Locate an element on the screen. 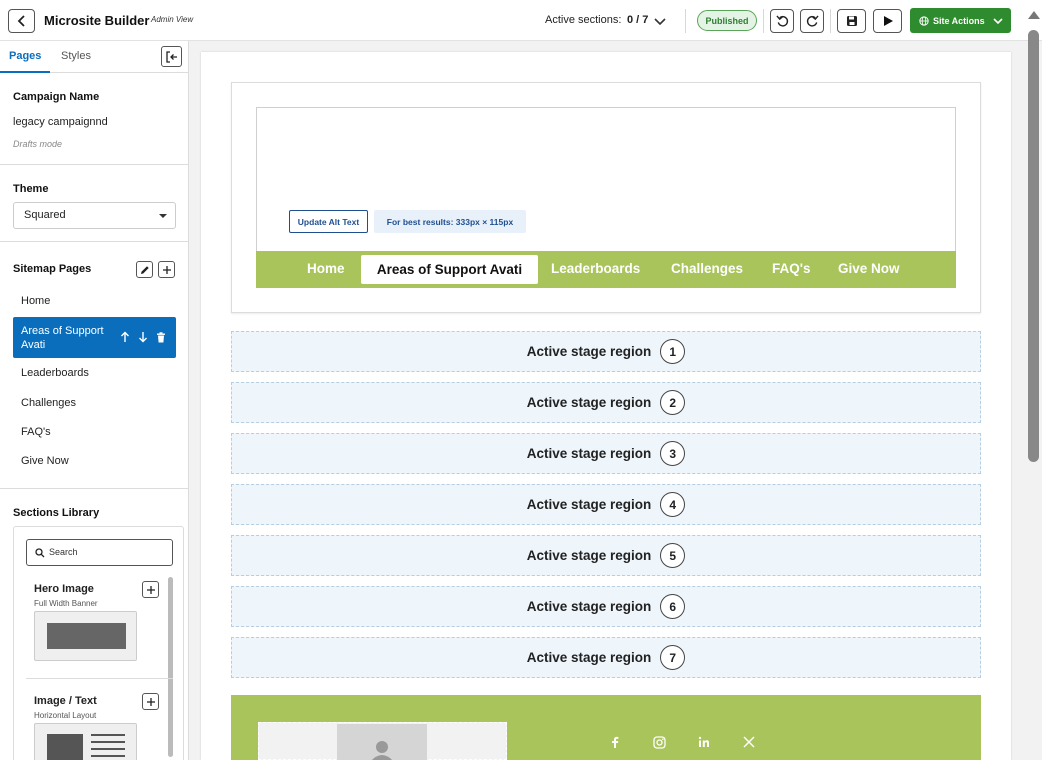 This screenshot has height=760, width=1042. theme-label: Theme is located at coordinates (31, 189).